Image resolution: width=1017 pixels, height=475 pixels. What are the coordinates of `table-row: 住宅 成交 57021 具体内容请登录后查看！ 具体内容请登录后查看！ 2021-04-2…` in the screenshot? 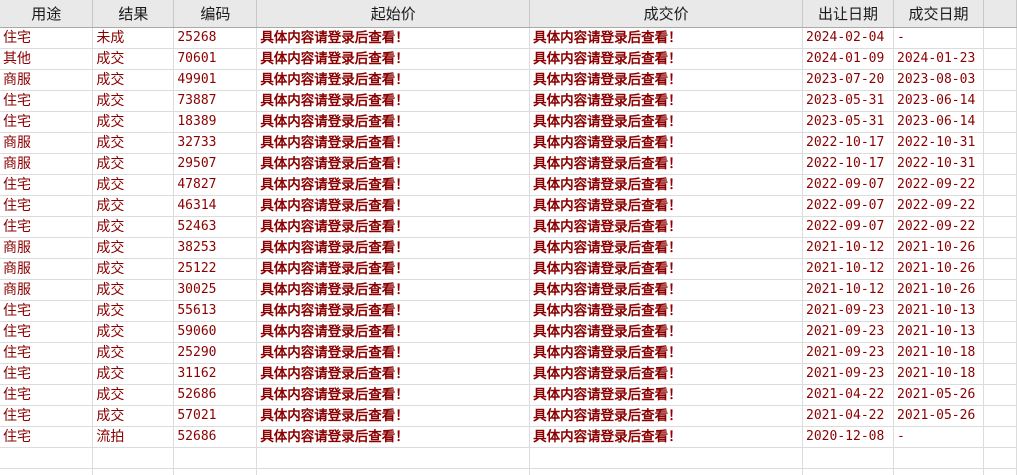 It's located at (508, 416).